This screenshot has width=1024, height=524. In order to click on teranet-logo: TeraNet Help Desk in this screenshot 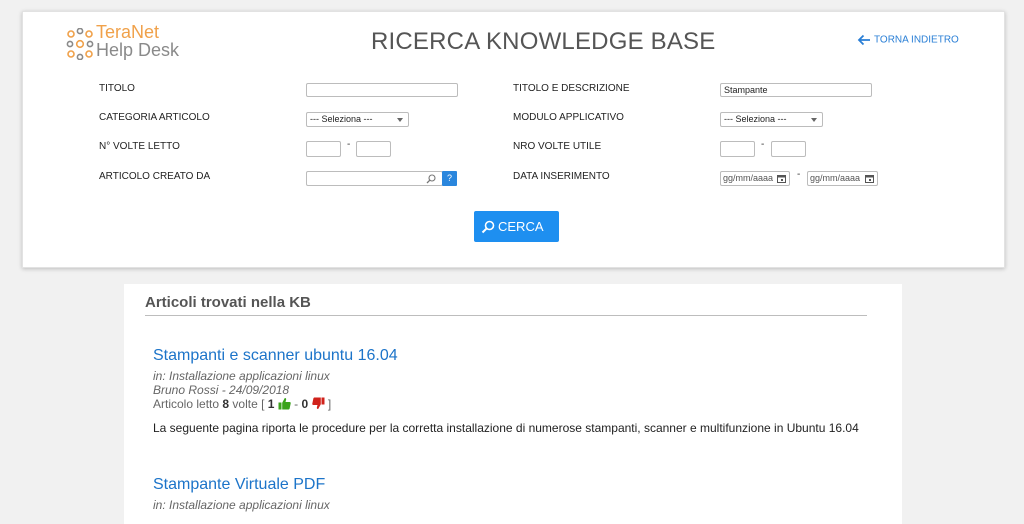, I will do `click(151, 42)`.